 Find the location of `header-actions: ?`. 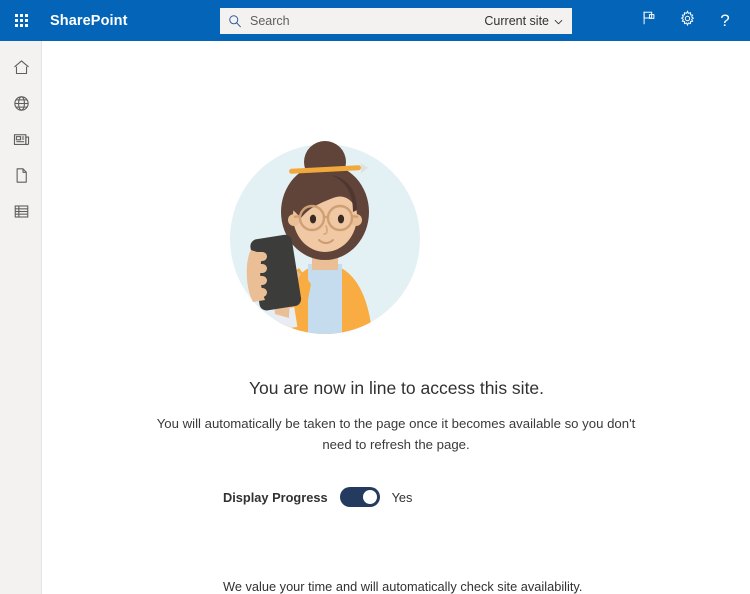

header-actions: ? is located at coordinates (687, 20).